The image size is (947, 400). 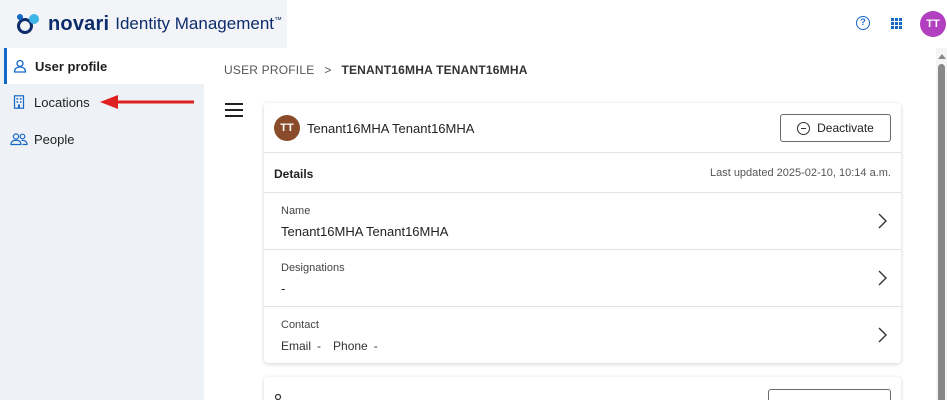 I want to click on row-value: -, so click(x=283, y=288).